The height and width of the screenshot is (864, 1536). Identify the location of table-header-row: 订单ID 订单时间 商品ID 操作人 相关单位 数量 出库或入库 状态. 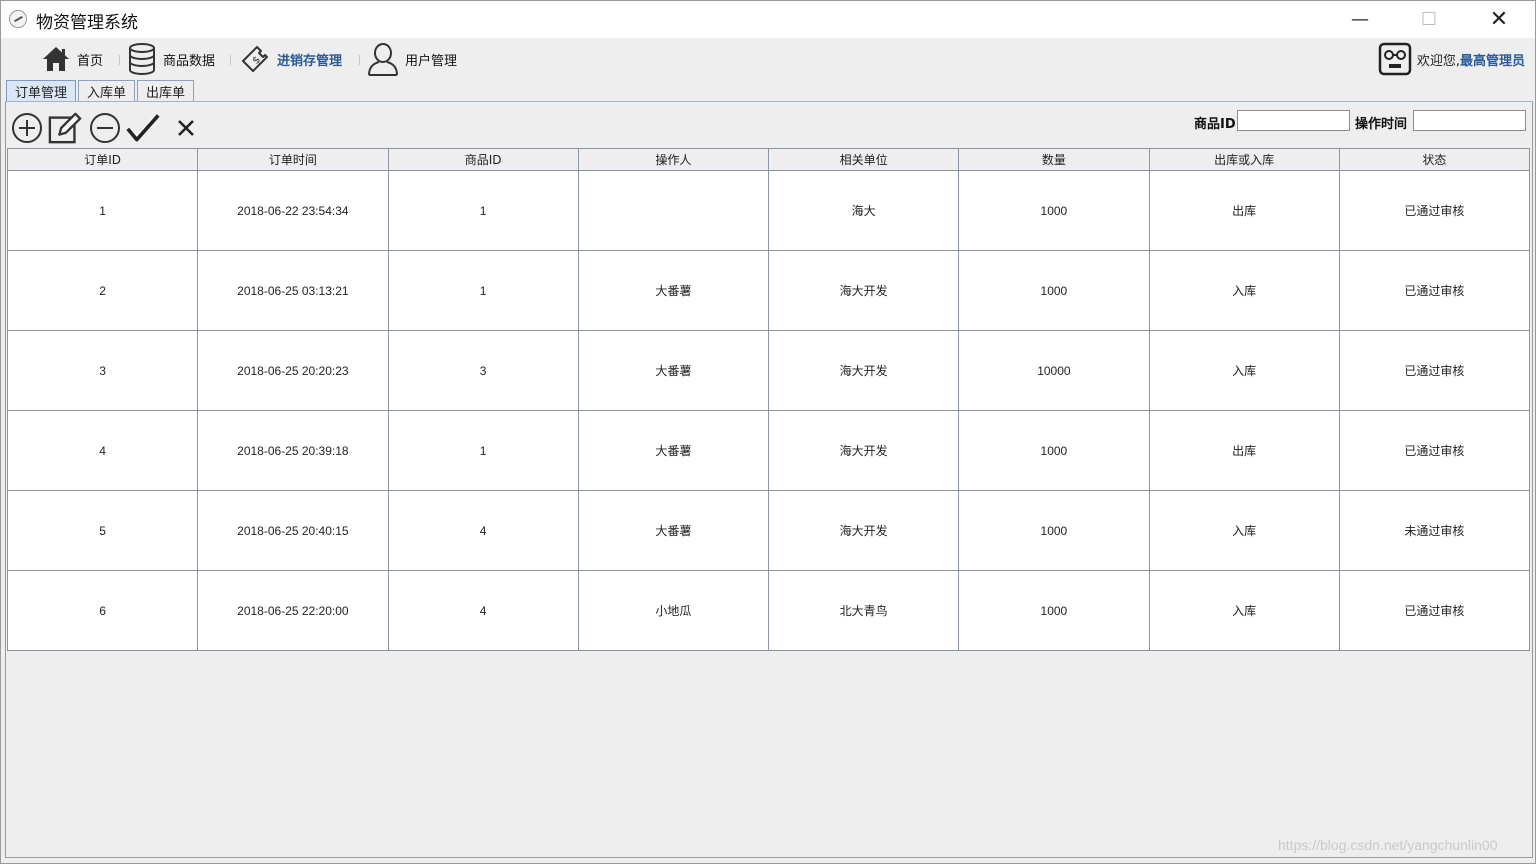
(768, 159).